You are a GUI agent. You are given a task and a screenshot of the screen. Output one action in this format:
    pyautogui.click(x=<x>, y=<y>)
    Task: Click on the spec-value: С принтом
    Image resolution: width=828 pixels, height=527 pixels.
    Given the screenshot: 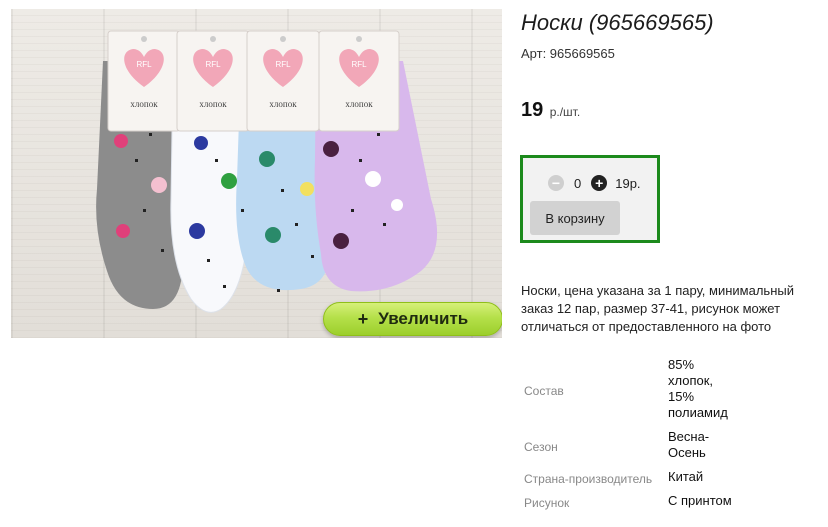 What is the action you would take?
    pyautogui.click(x=700, y=500)
    